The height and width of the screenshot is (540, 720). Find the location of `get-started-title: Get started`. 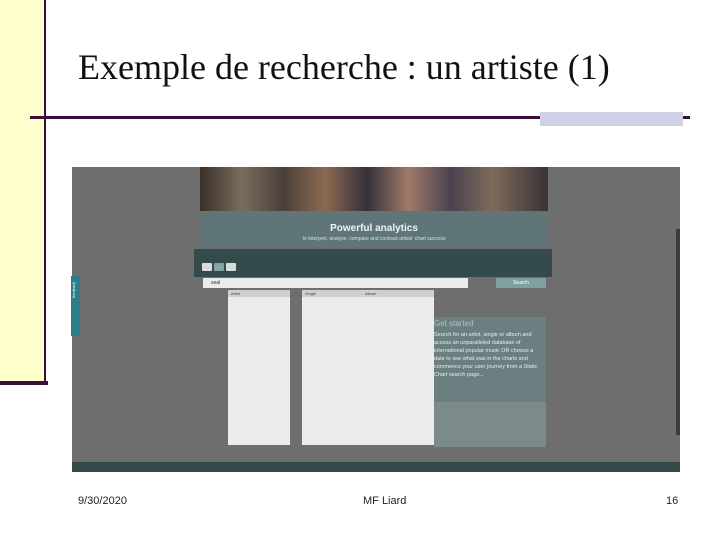

get-started-title: Get started is located at coordinates (454, 323).